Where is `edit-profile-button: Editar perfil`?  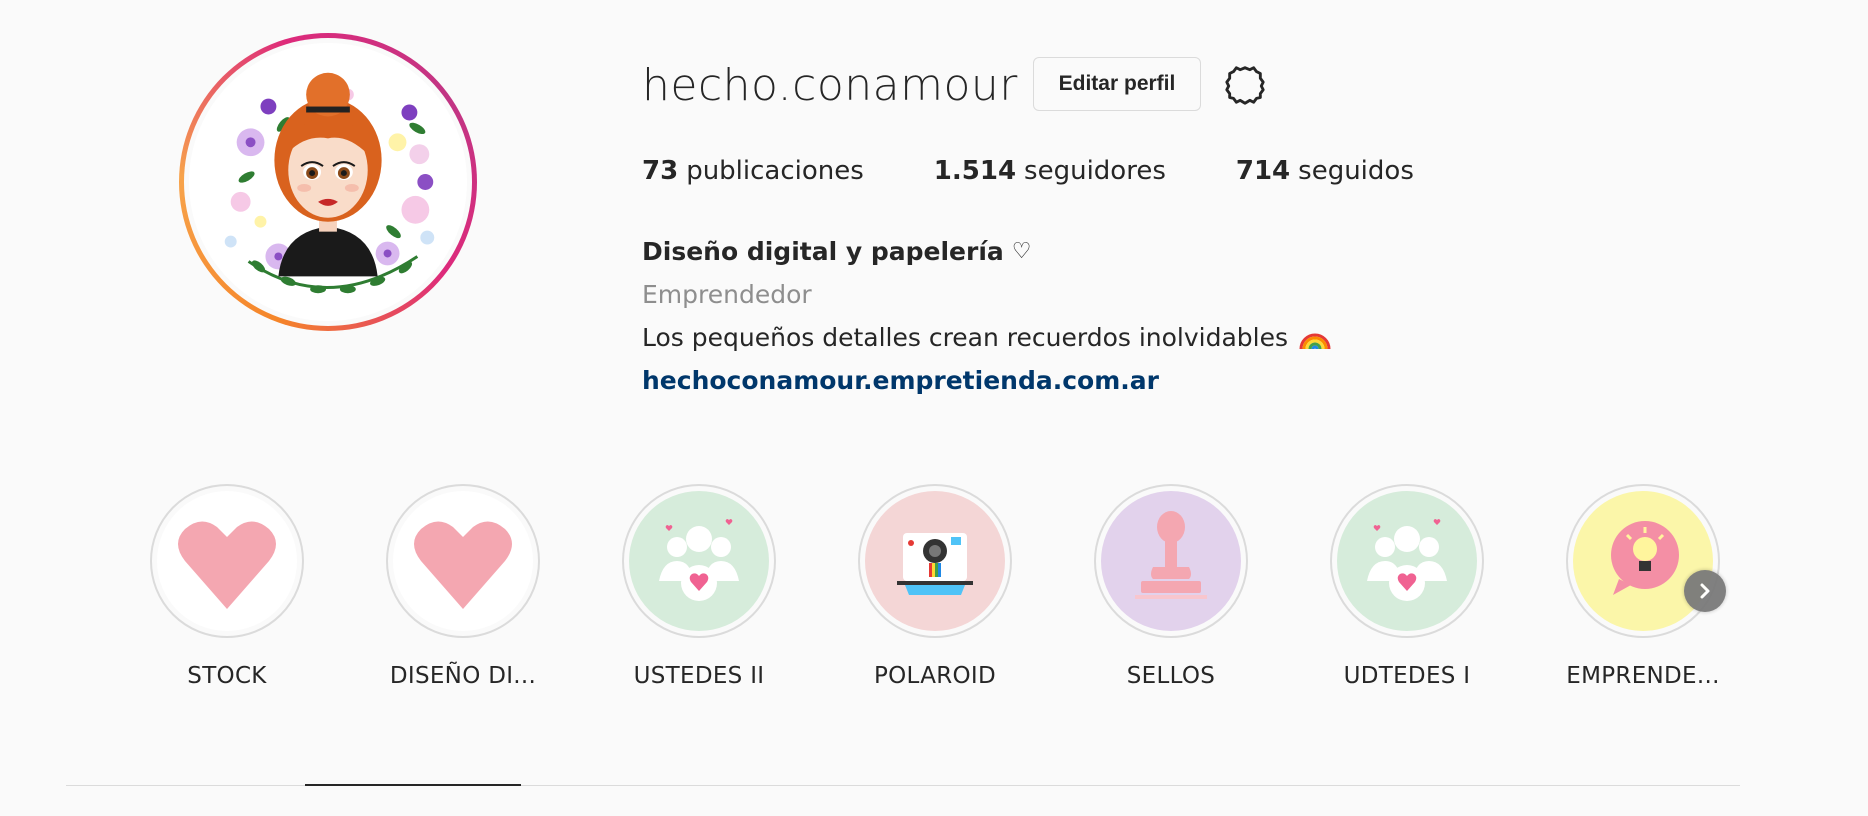
edit-profile-button: Editar perfil is located at coordinates (1117, 84).